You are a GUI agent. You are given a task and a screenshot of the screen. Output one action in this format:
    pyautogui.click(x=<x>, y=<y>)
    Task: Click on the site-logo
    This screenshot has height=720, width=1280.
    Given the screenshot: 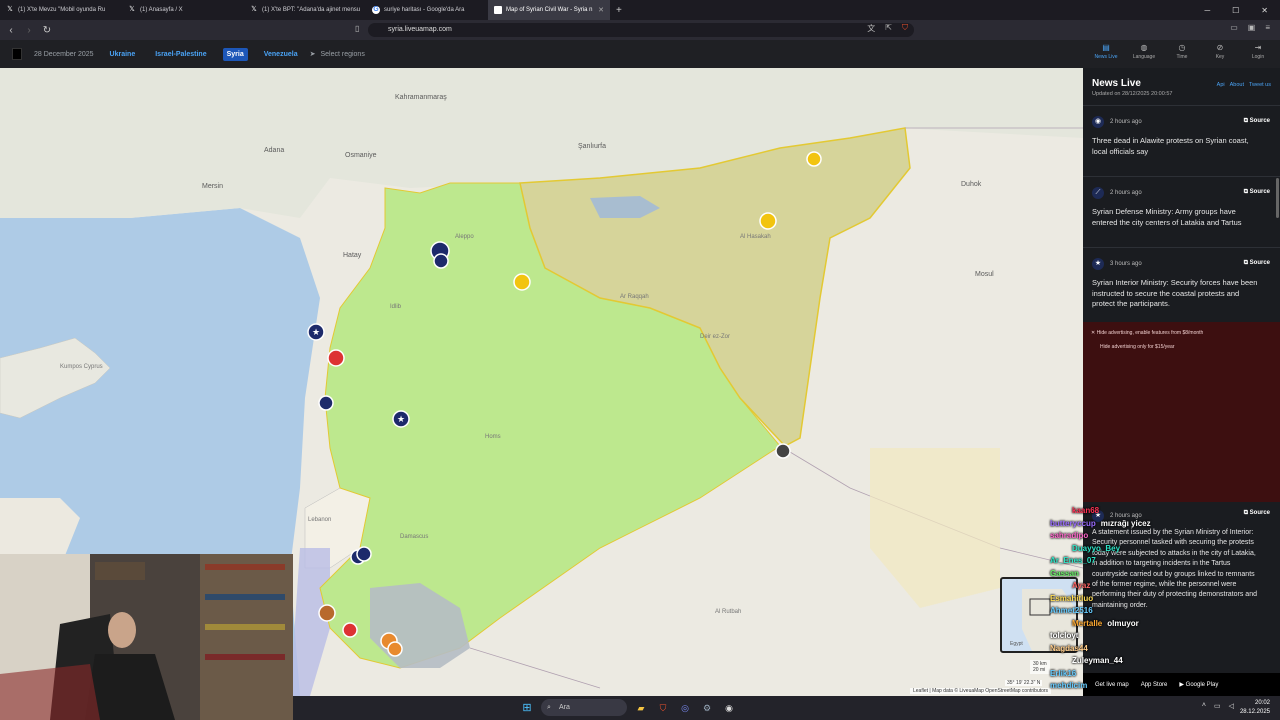 What is the action you would take?
    pyautogui.click(x=17, y=54)
    